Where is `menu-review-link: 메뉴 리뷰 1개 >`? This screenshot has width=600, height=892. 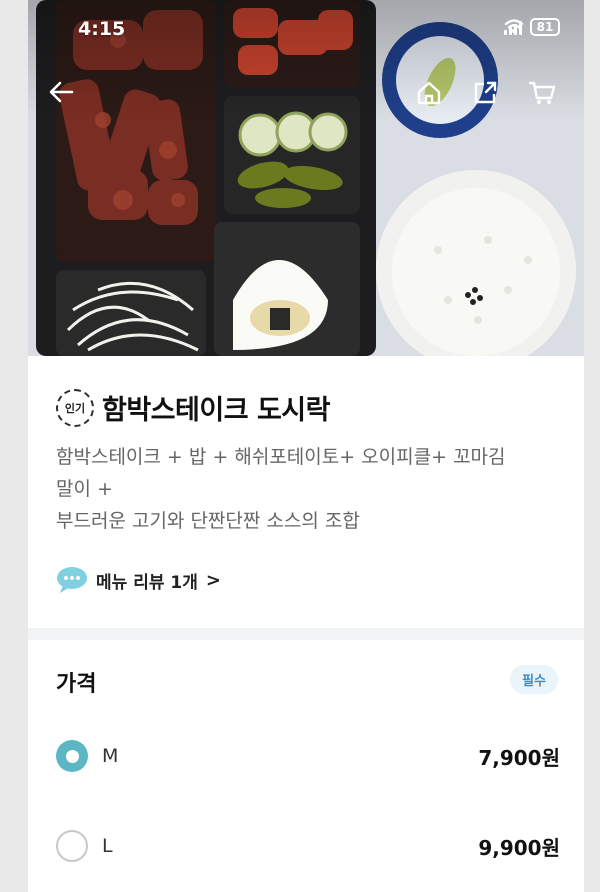 menu-review-link: 메뉴 리뷰 1개 > is located at coordinates (138, 580).